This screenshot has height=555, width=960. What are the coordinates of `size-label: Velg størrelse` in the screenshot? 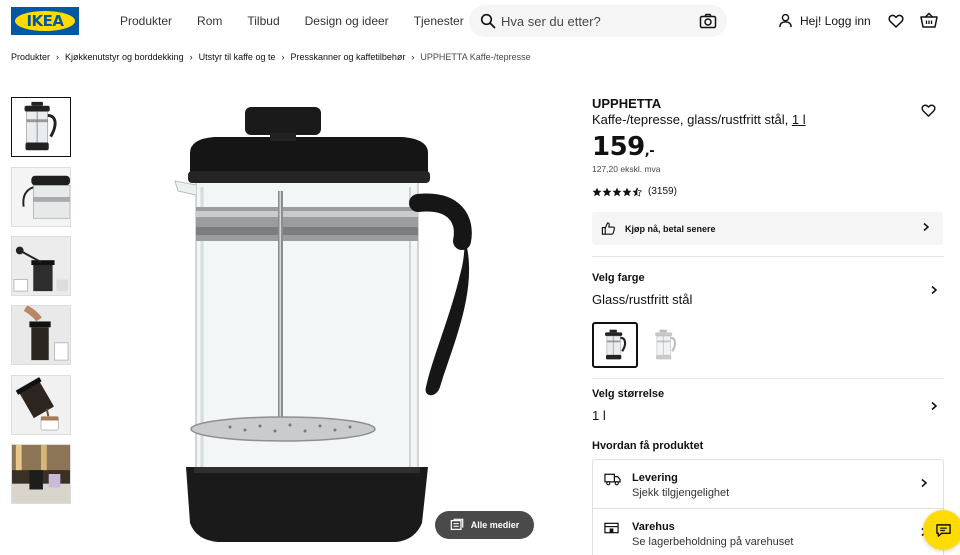 It's located at (628, 394).